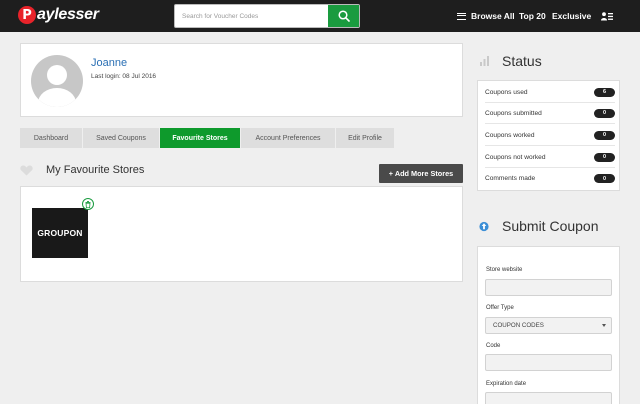 The width and height of the screenshot is (640, 404). Describe the element at coordinates (57, 97) in the screenshot. I see `avatar-body` at that location.